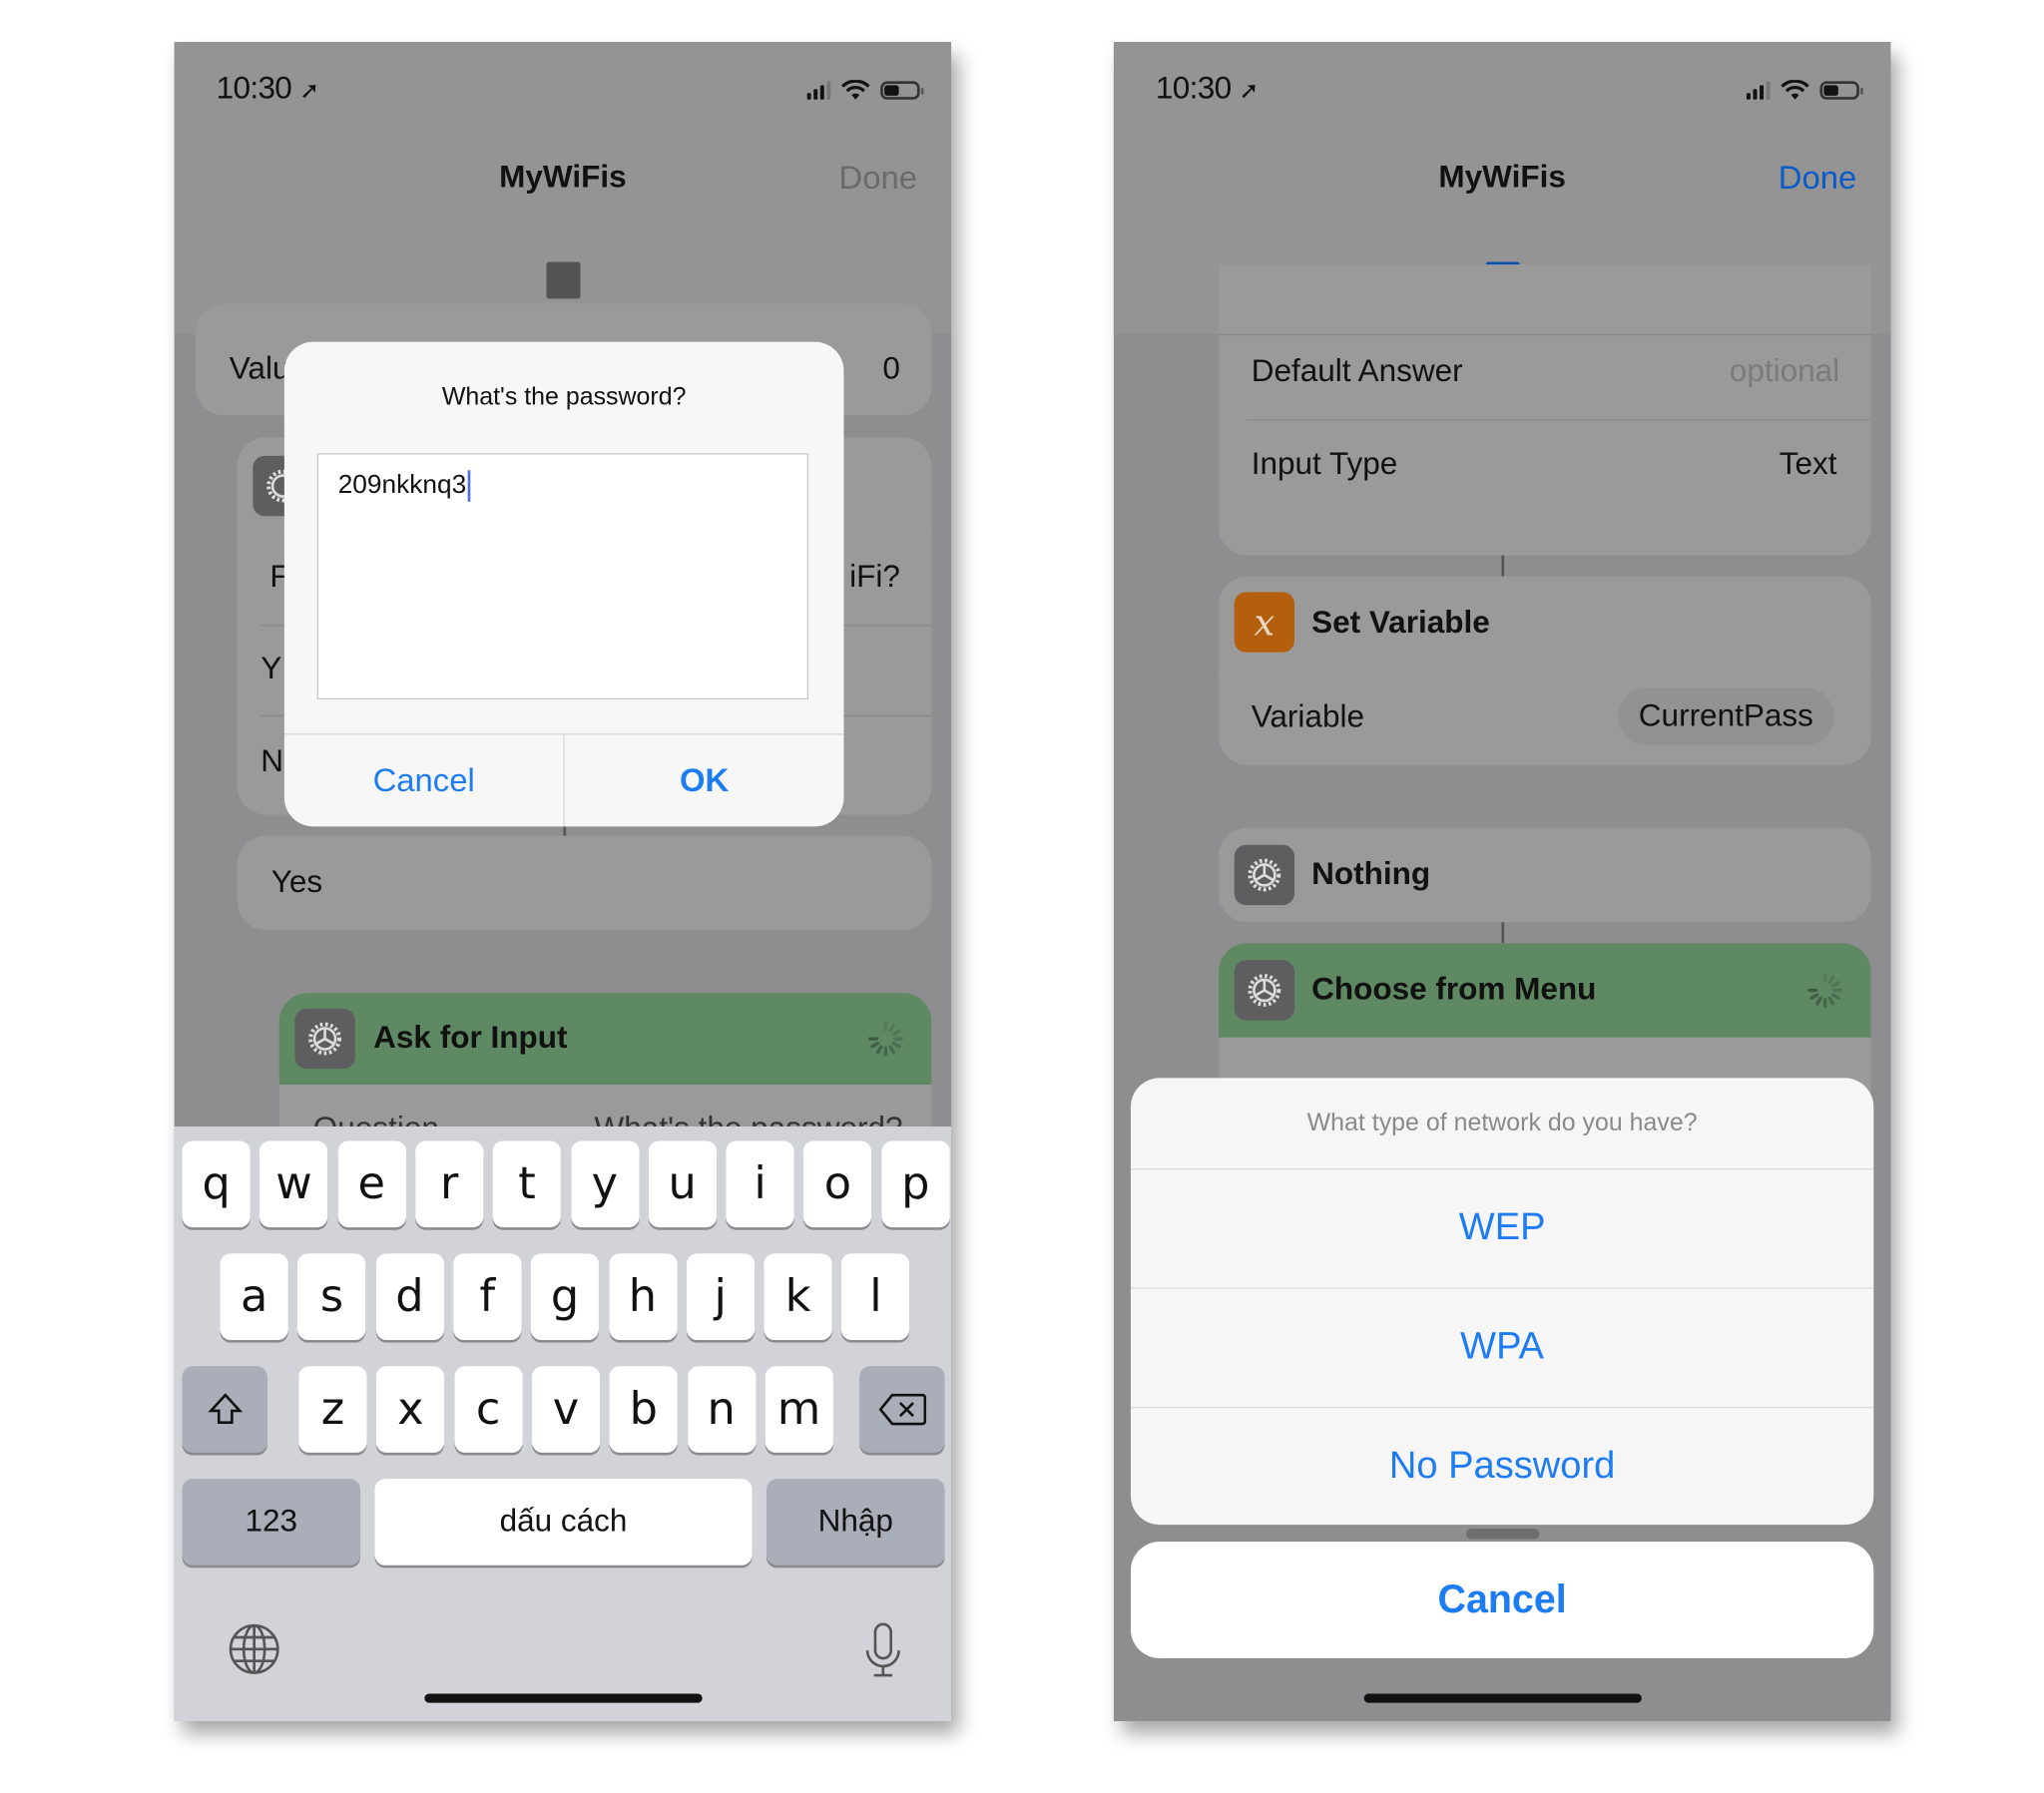  I want to click on sheet-grabber, so click(1502, 1534).